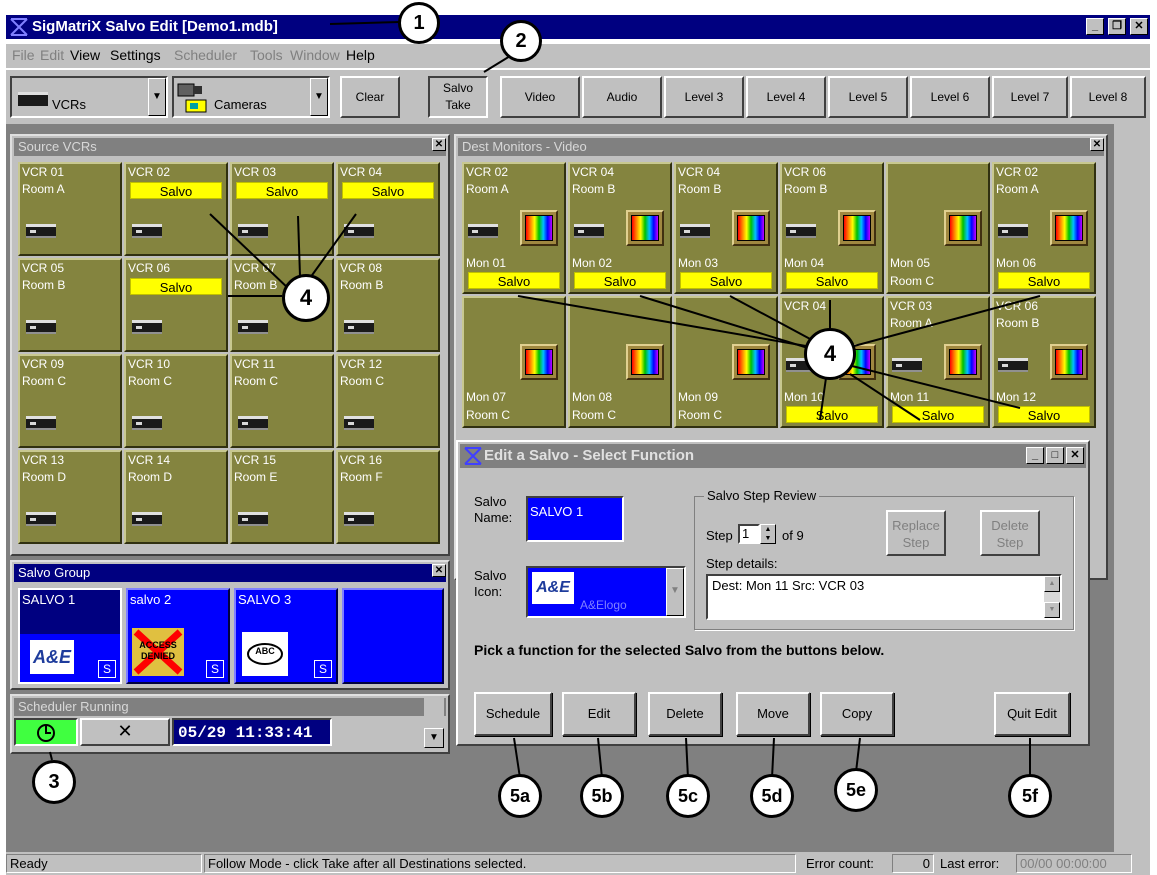 This screenshot has width=1157, height=875. I want to click on callout-3: 3, so click(54, 782).